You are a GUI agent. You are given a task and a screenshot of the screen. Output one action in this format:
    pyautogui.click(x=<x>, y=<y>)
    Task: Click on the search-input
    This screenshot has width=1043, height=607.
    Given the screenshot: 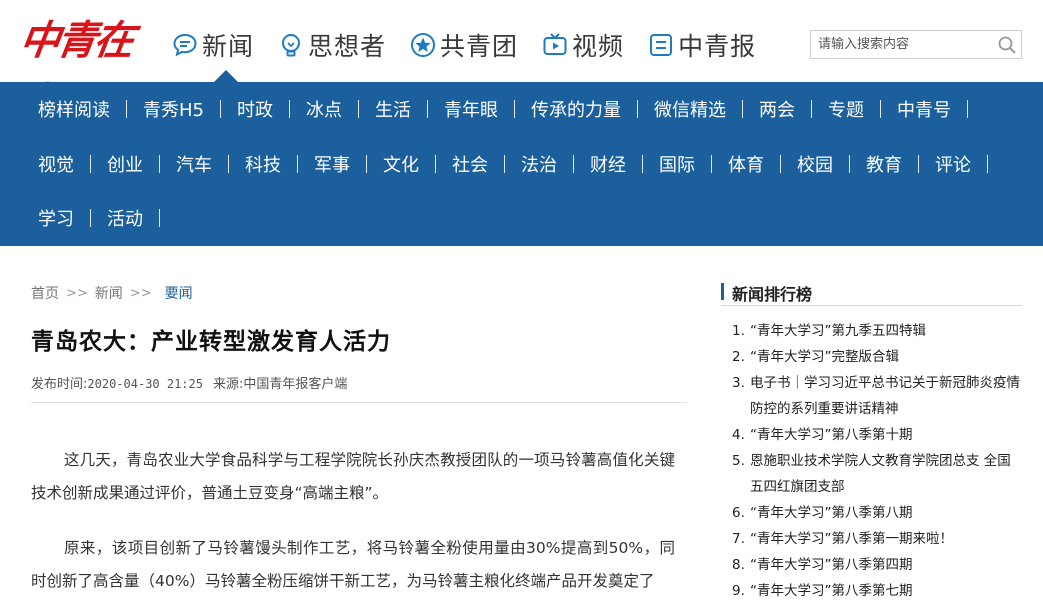 What is the action you would take?
    pyautogui.click(x=899, y=44)
    